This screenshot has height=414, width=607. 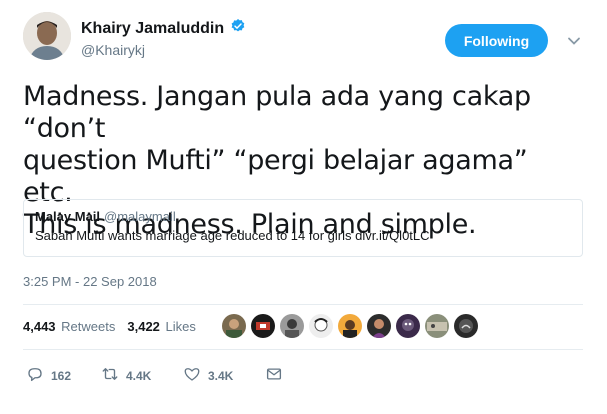 I want to click on retweet-count: 4.4K, so click(x=139, y=375).